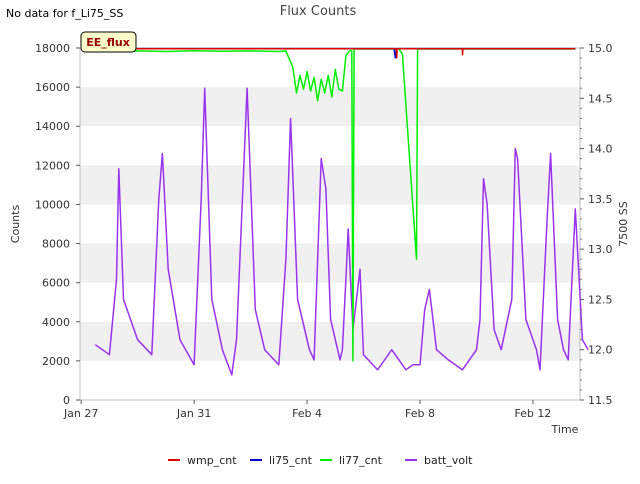  What do you see at coordinates (212, 460) in the screenshot?
I see `legend-label: wmp_cnt` at bounding box center [212, 460].